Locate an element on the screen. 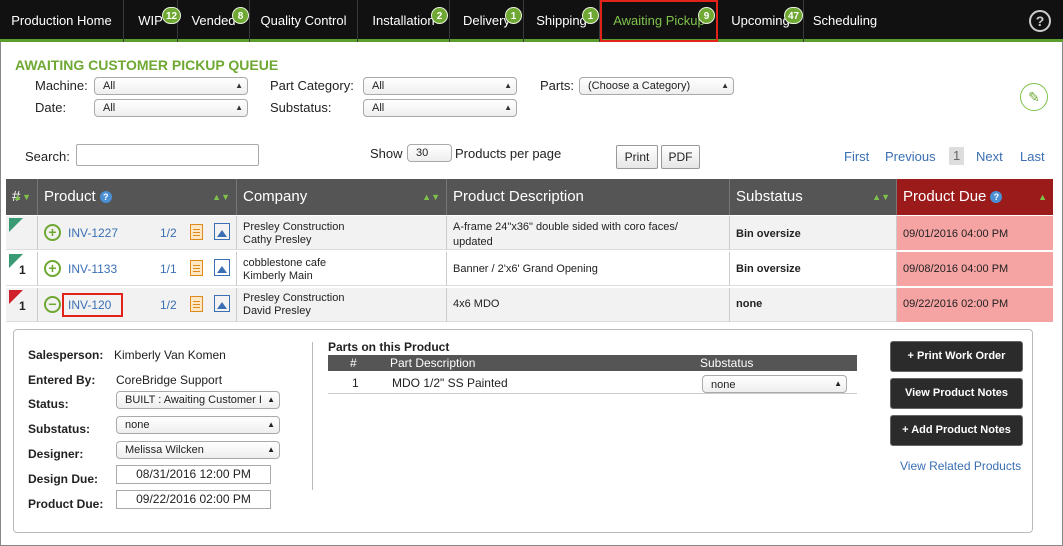 Image resolution: width=1063 pixels, height=546 pixels. date-value: All is located at coordinates (109, 108).